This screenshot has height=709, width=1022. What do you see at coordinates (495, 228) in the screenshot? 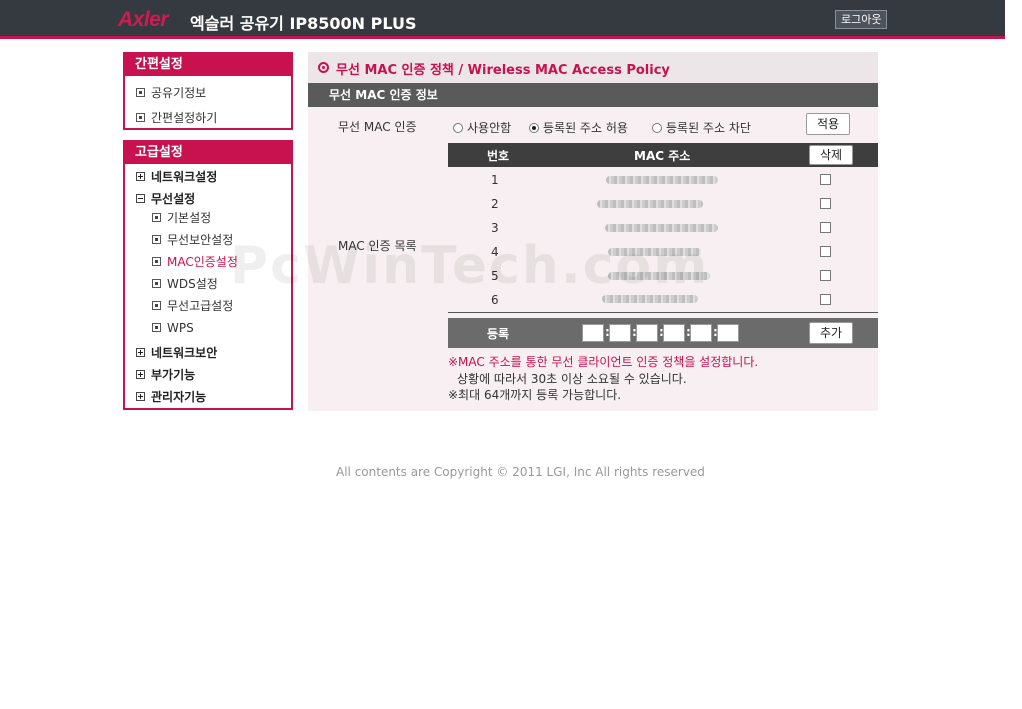
I see `table-row-num: 3` at bounding box center [495, 228].